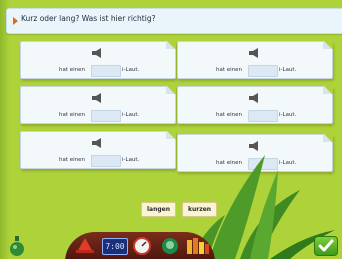 The height and width of the screenshot is (259, 342). I want to click on word-card-3: hat einen i-Laut., so click(98, 105).